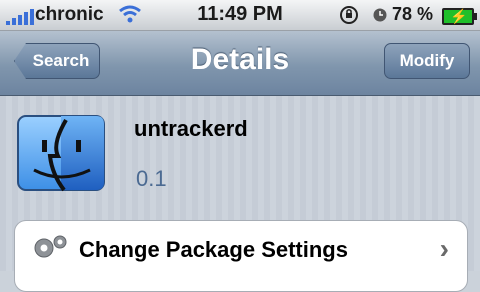 This screenshot has width=480, height=292. I want to click on alarm-clock-icon, so click(380, 17).